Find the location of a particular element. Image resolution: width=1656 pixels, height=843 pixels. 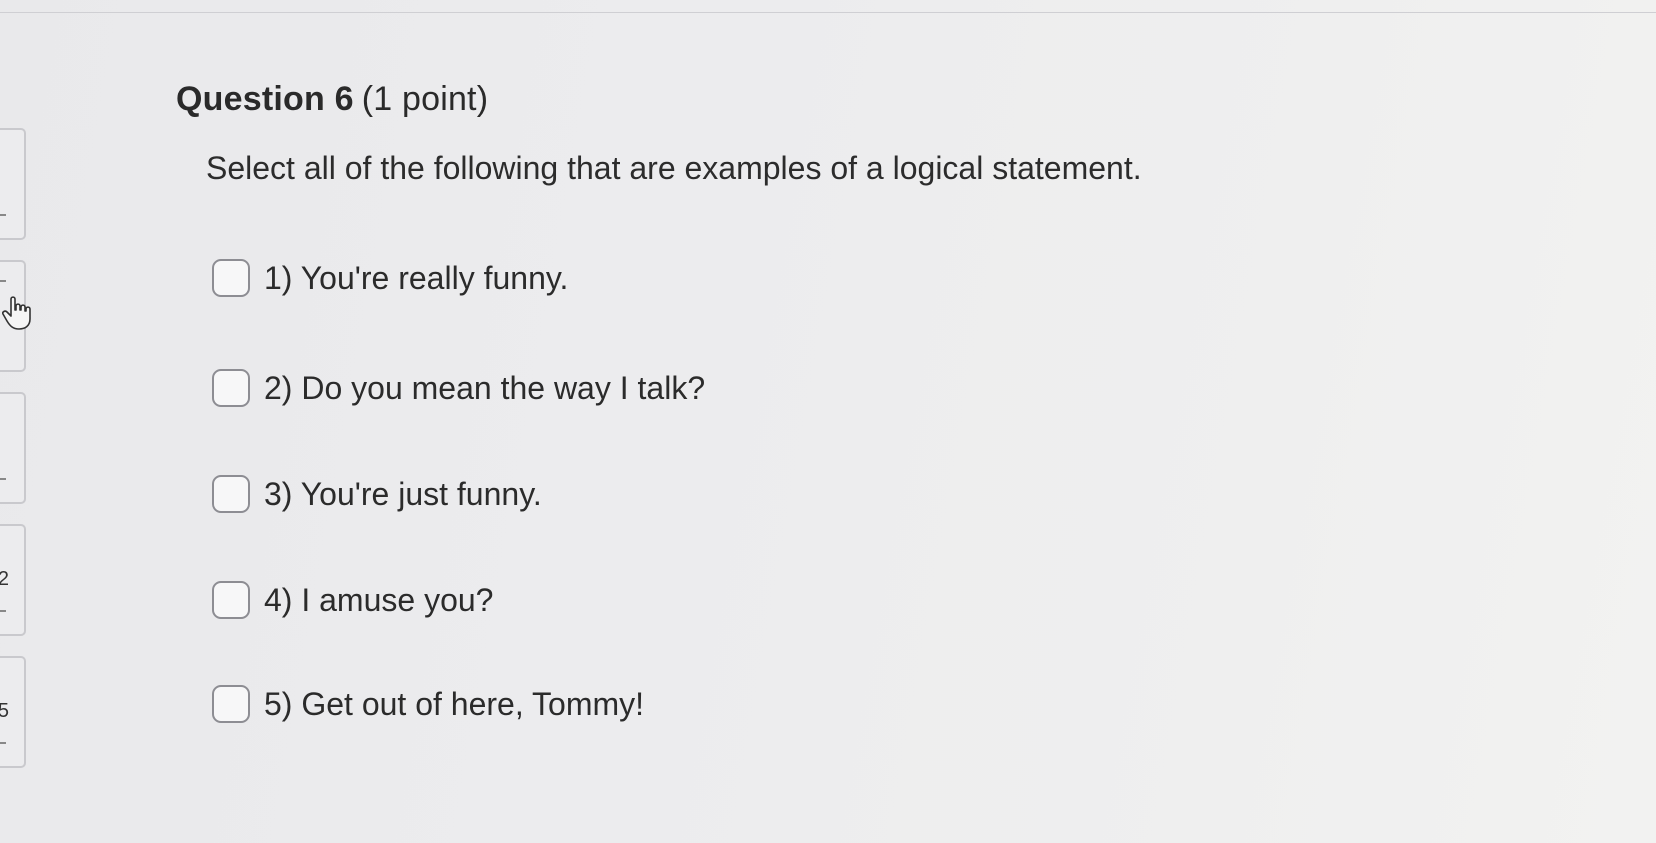

answer-option-3: 3) You're just funny. is located at coordinates (377, 494).